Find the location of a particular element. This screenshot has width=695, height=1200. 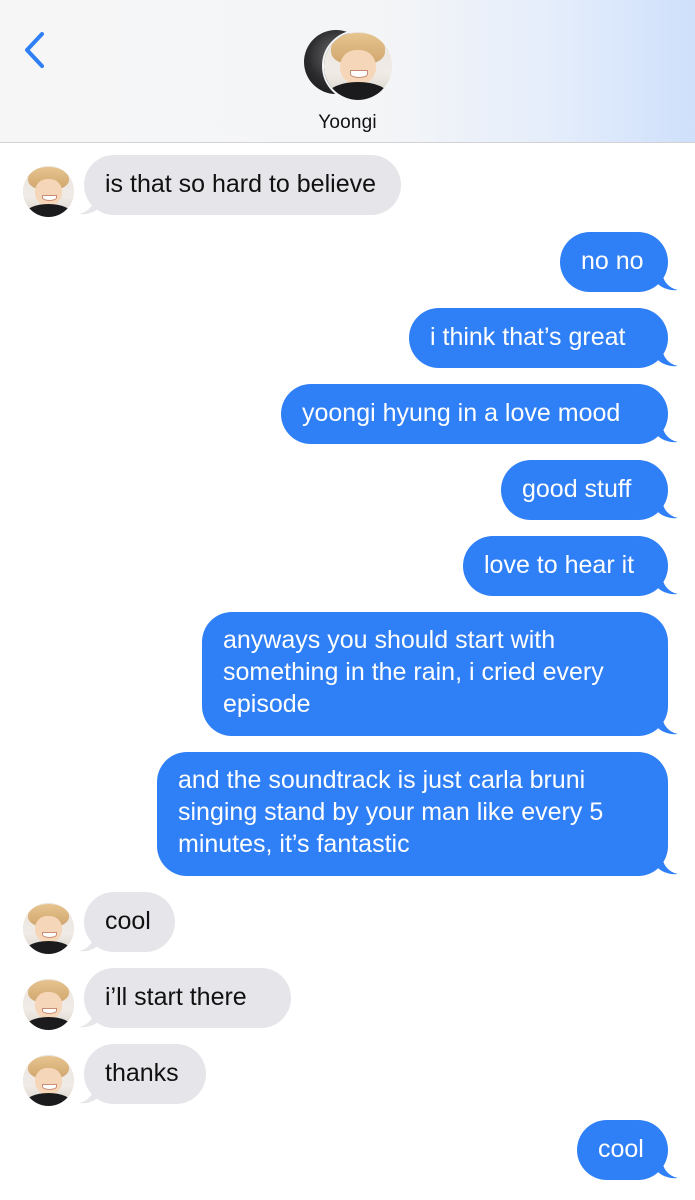

chevron-left-icon is located at coordinates (34, 50).